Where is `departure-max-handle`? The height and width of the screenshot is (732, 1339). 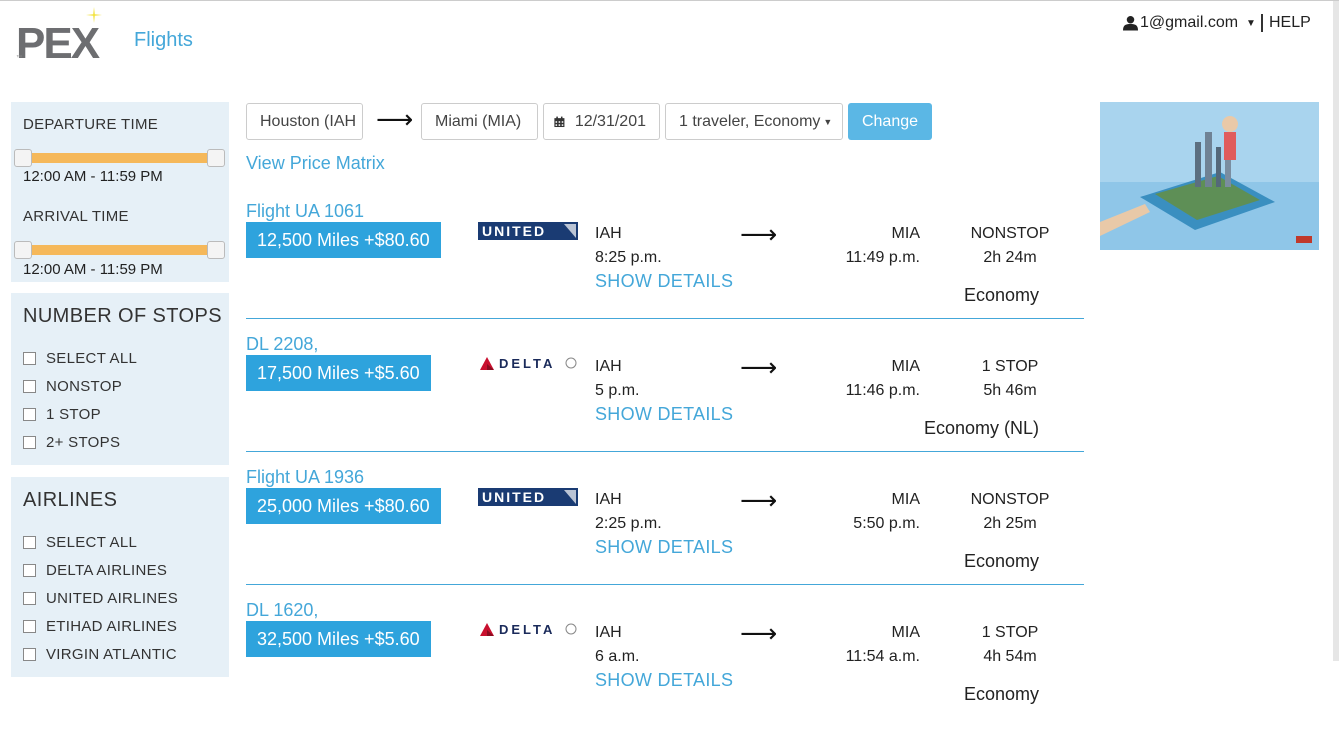 departure-max-handle is located at coordinates (216, 158).